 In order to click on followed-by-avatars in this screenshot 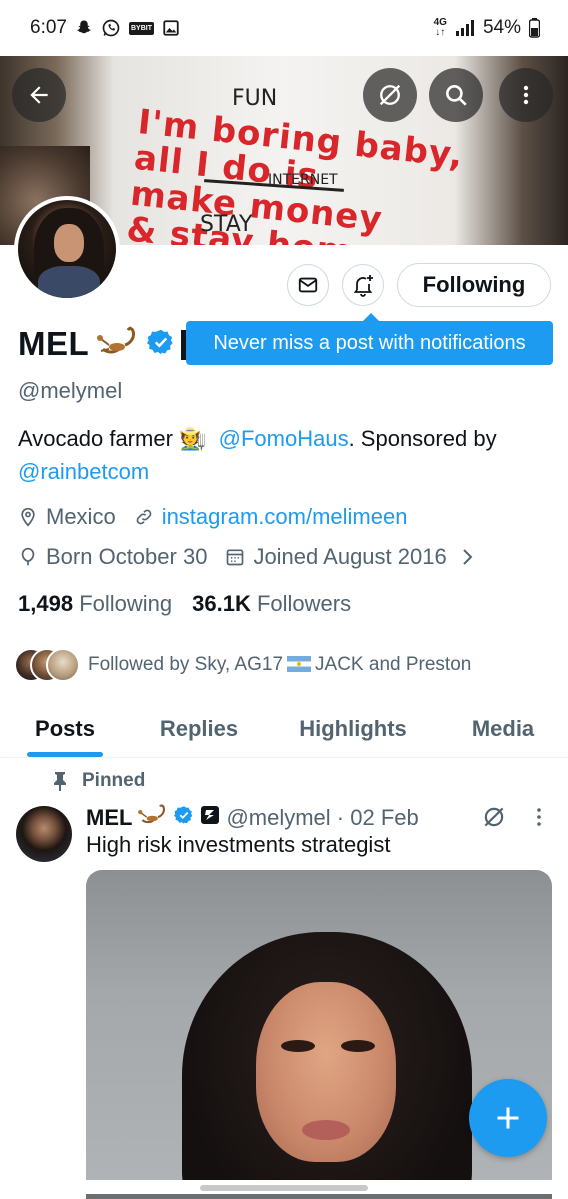, I will do `click(47, 665)`.